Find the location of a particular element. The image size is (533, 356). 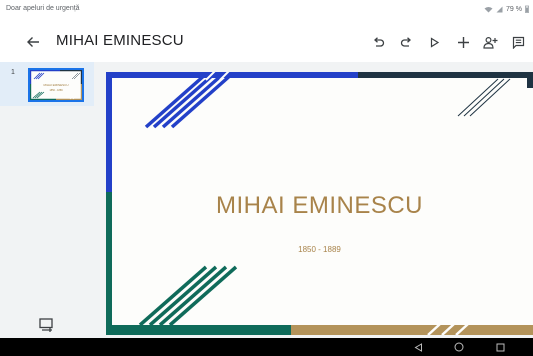

new-slide-button is located at coordinates (47, 325).